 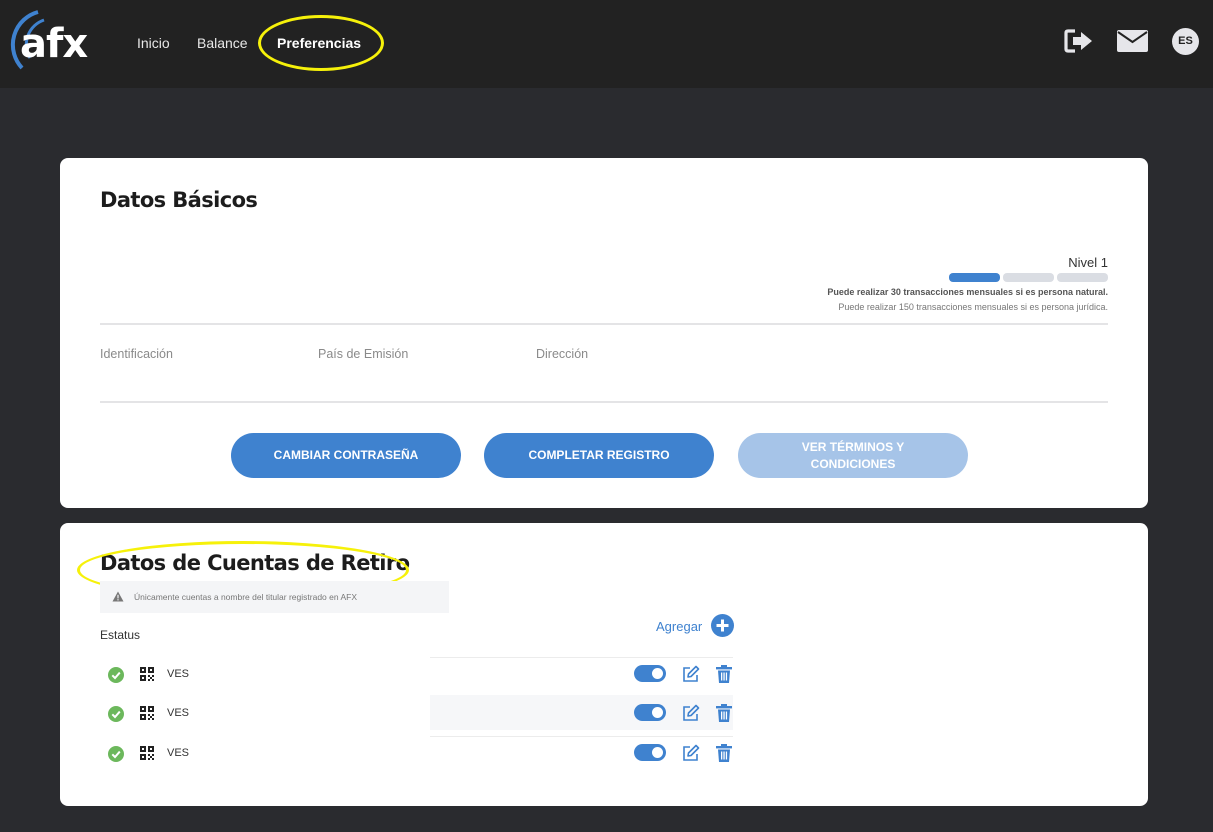 I want to click on complete-registration-button: COMPLETAR REGISTRO, so click(x=599, y=455).